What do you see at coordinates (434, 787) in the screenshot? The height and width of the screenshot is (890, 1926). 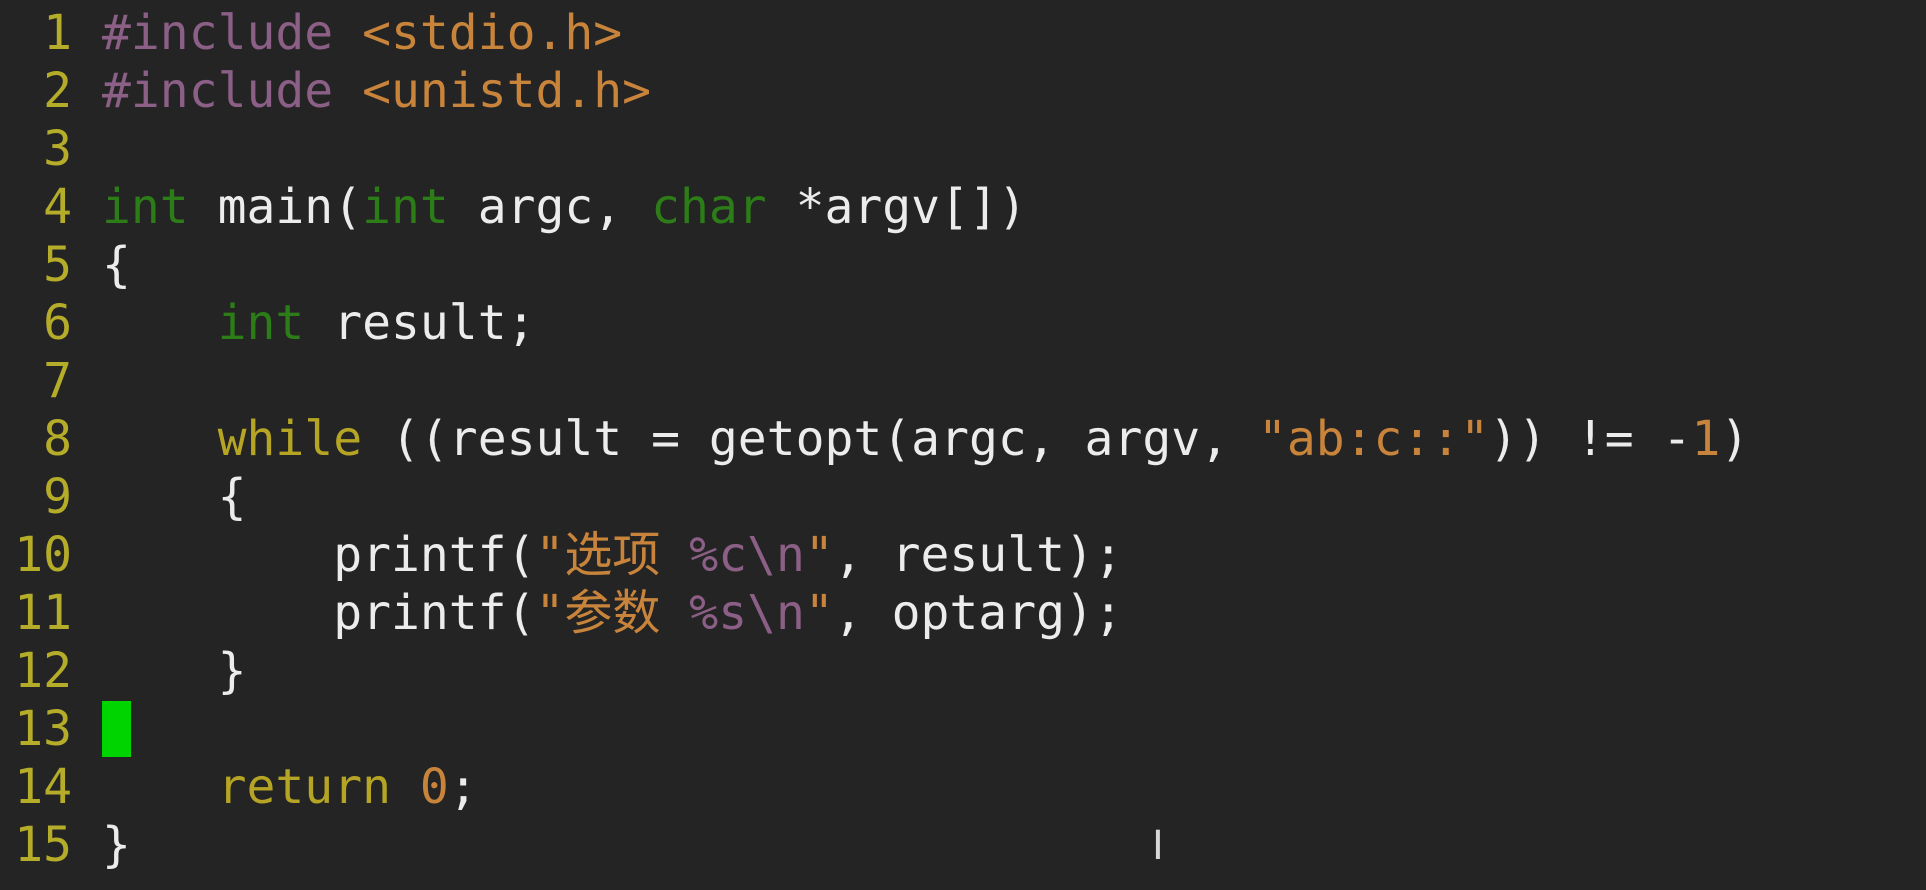 I see `number-literal: 0` at bounding box center [434, 787].